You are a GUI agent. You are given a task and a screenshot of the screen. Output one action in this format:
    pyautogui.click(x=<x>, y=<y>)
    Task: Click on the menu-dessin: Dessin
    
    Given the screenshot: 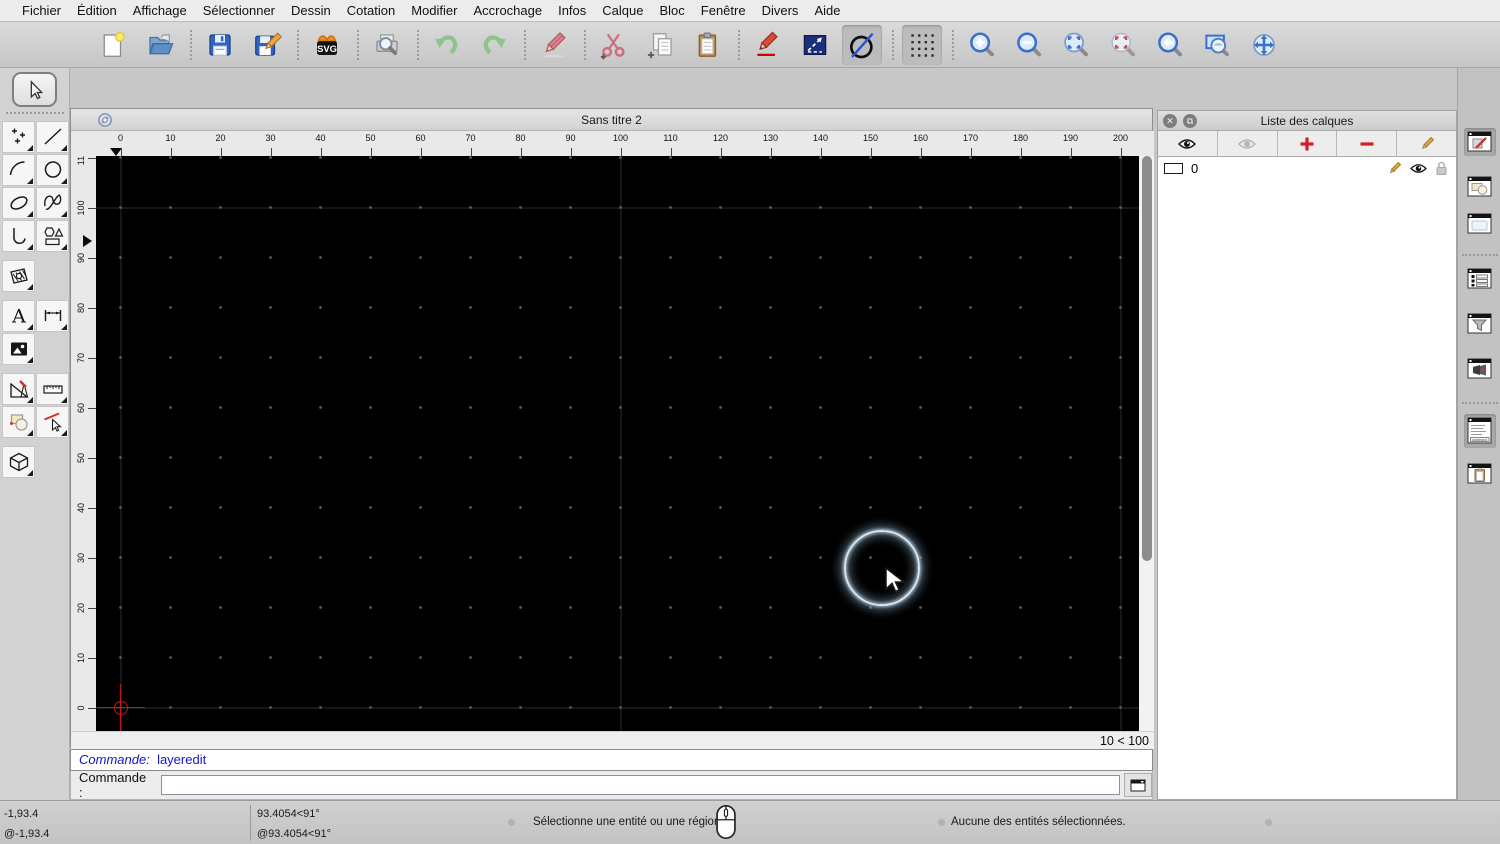 What is the action you would take?
    pyautogui.click(x=311, y=10)
    